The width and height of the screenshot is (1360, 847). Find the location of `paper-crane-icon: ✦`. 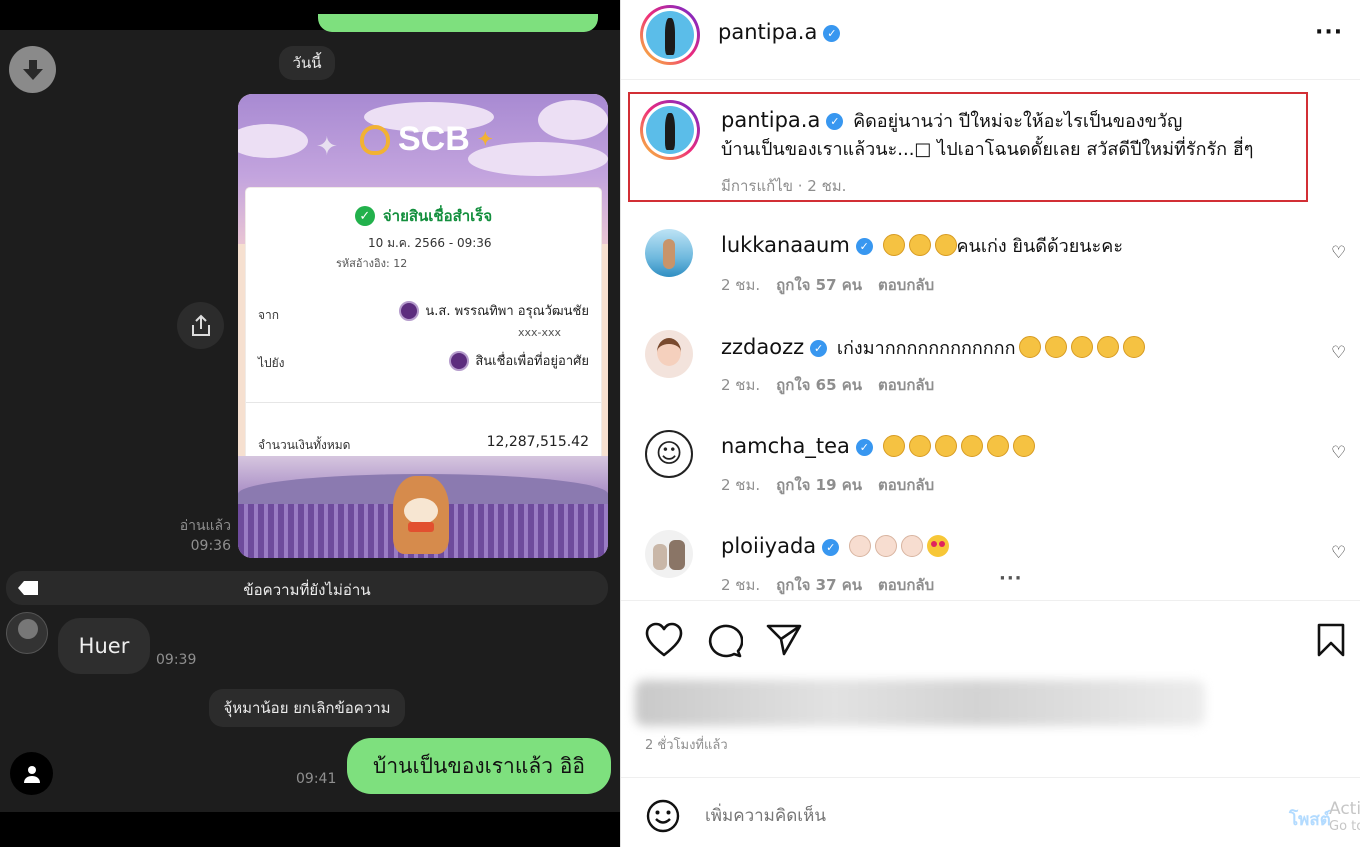

paper-crane-icon: ✦ is located at coordinates (327, 147).